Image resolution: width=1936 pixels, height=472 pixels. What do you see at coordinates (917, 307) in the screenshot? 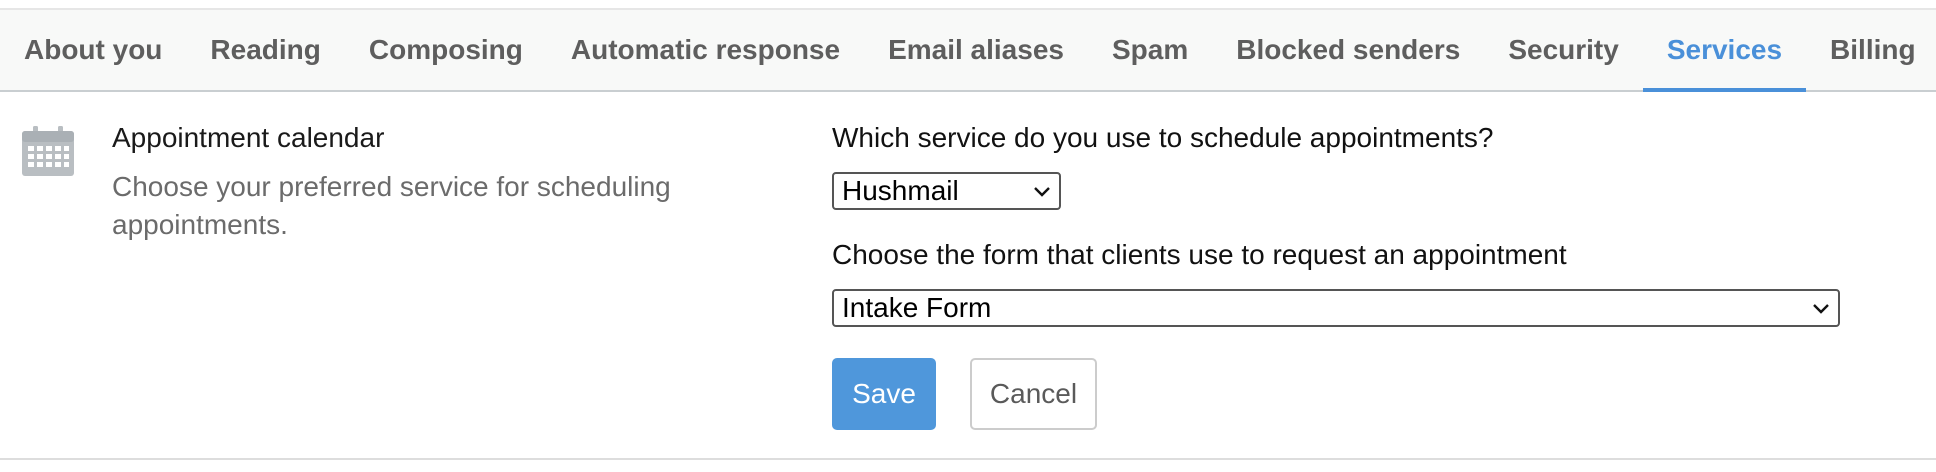
I see `form-select-value: Intake Form` at bounding box center [917, 307].